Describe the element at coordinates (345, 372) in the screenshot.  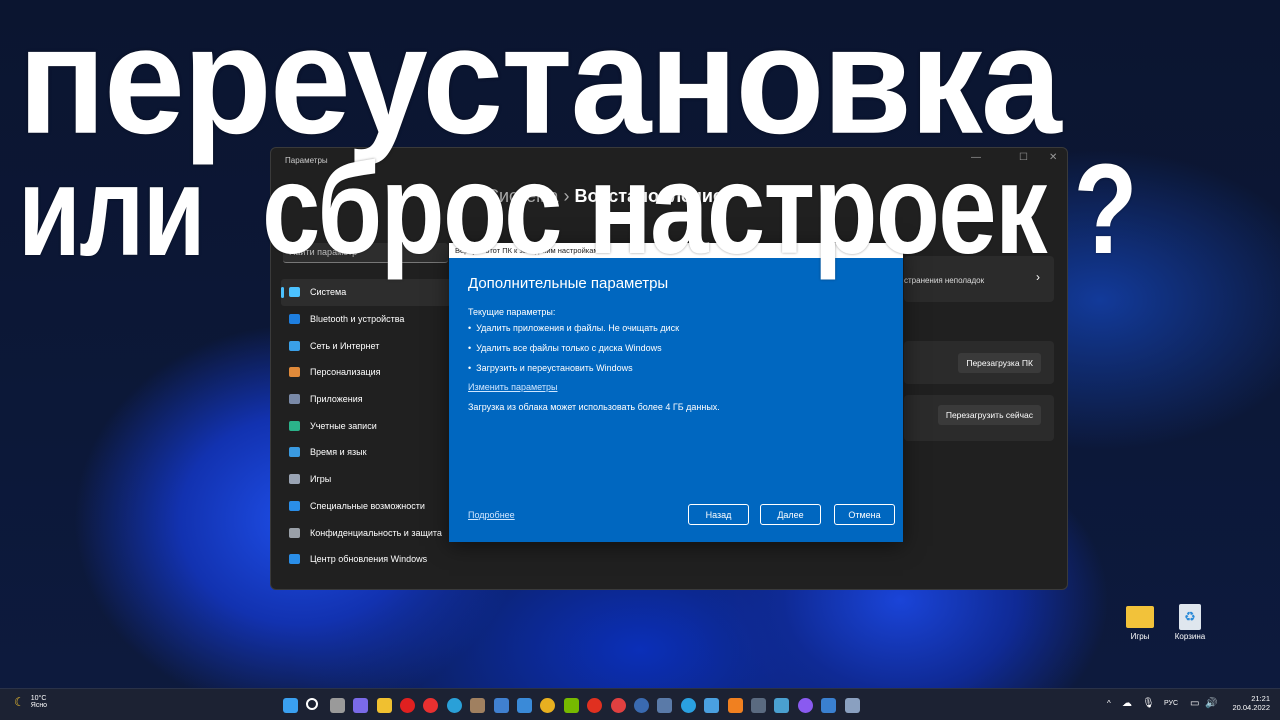
I see `sidebar-item-label: Персонализация` at that location.